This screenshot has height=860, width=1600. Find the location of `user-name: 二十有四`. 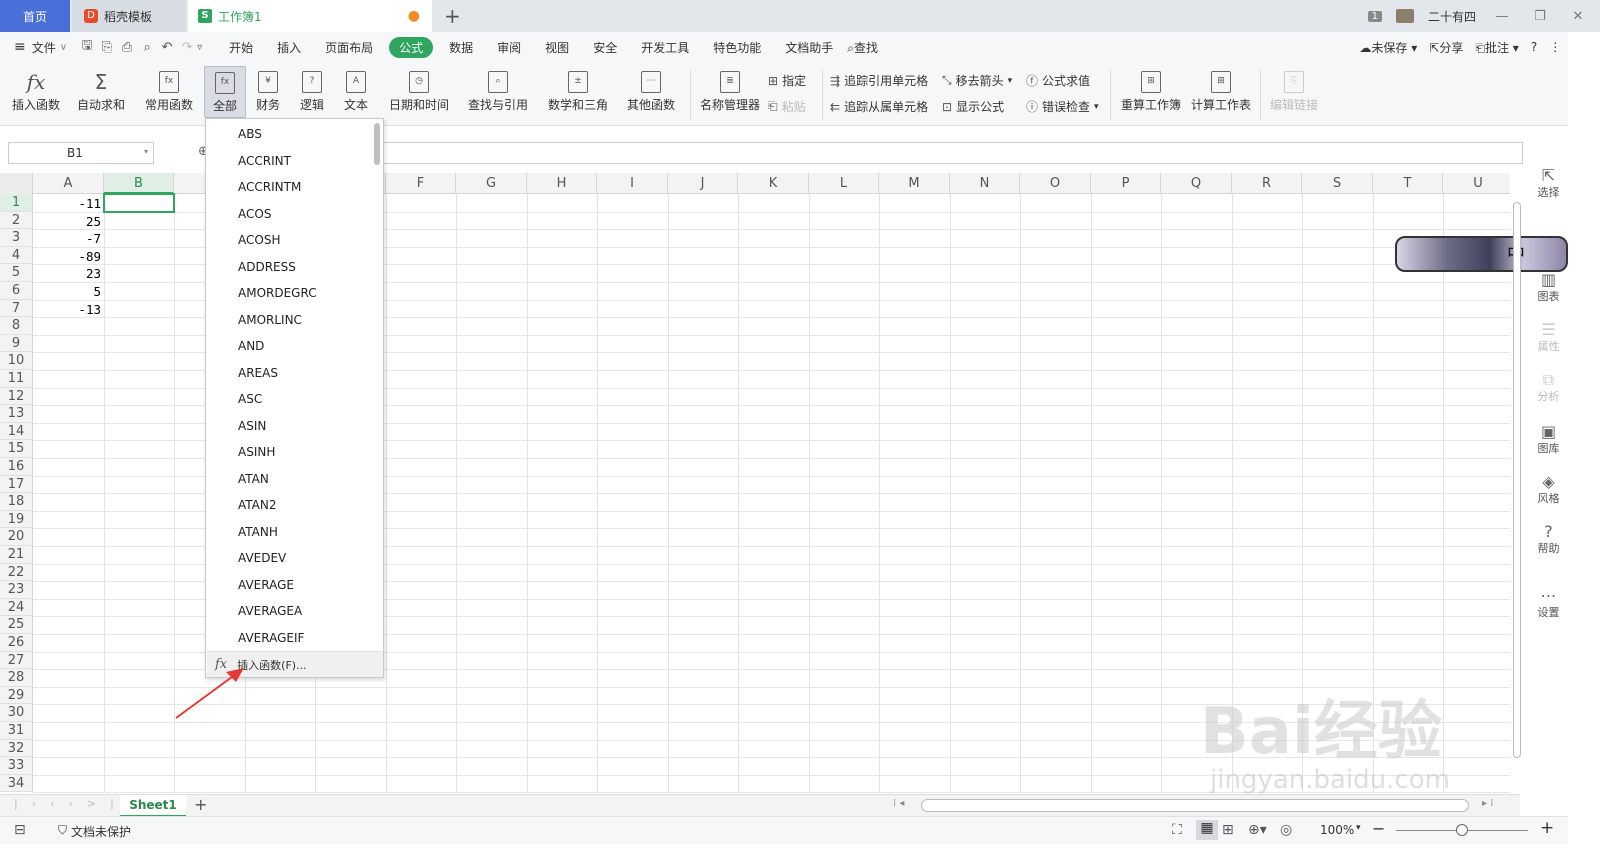

user-name: 二十有四 is located at coordinates (1452, 16).